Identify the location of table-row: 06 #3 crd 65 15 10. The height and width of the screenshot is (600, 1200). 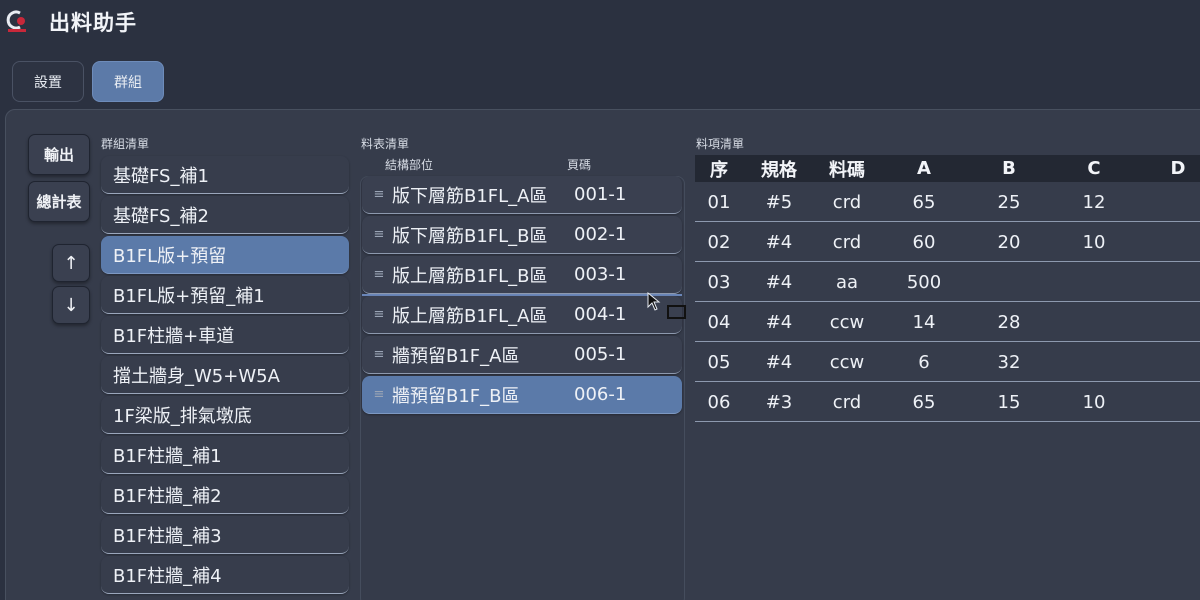
(947, 402).